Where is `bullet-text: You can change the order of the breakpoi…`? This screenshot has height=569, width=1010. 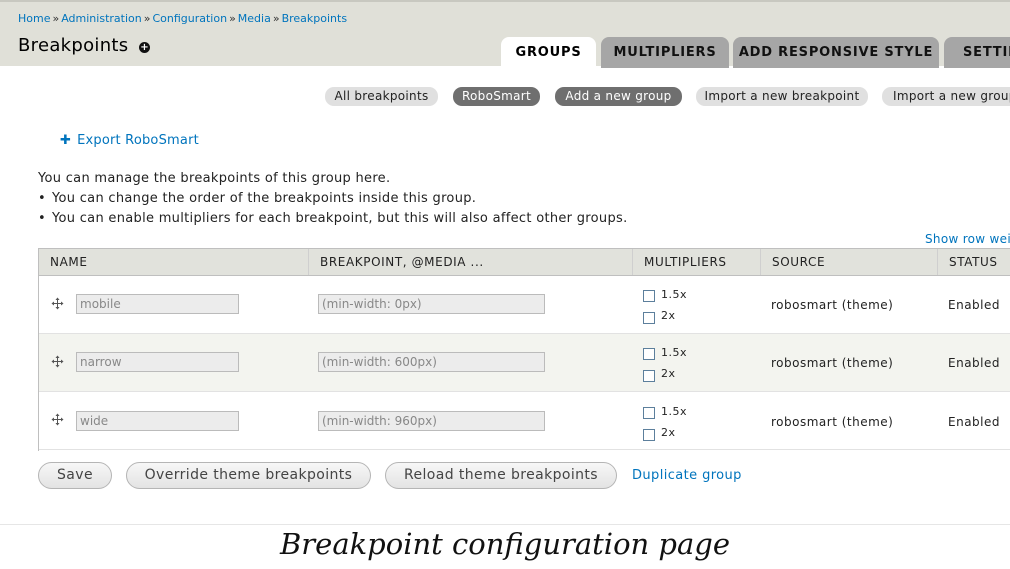 bullet-text: You can change the order of the breakpoi… is located at coordinates (264, 198).